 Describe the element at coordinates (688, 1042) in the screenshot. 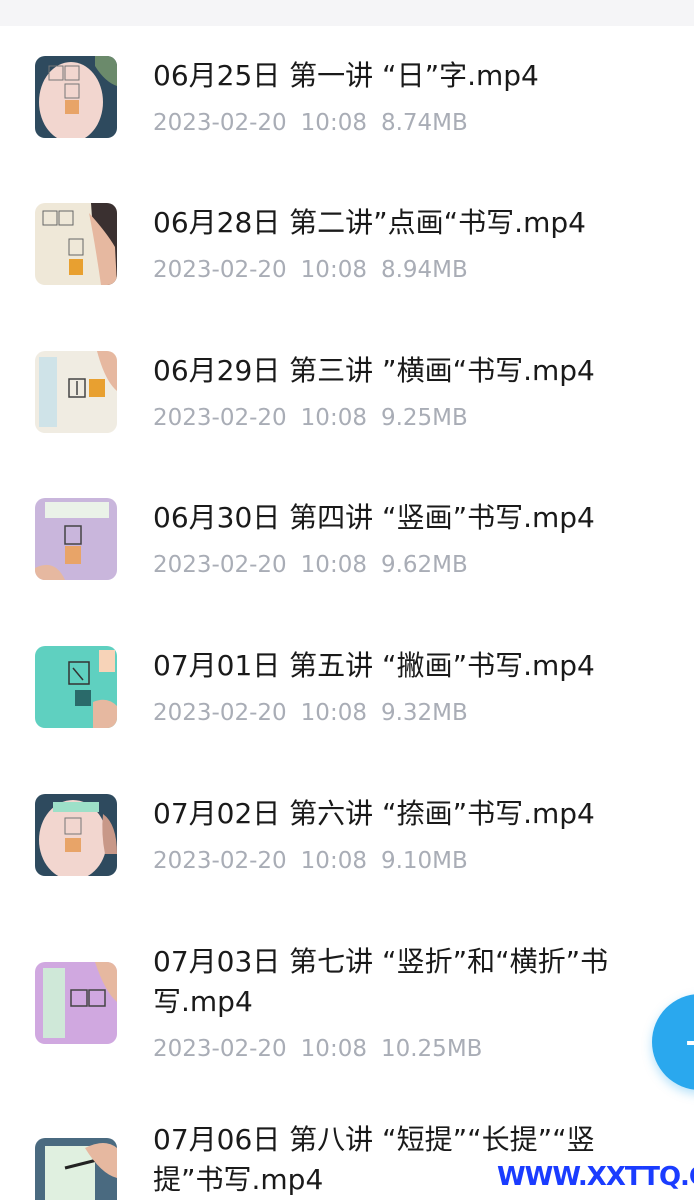

I see `plus-icon: +` at that location.